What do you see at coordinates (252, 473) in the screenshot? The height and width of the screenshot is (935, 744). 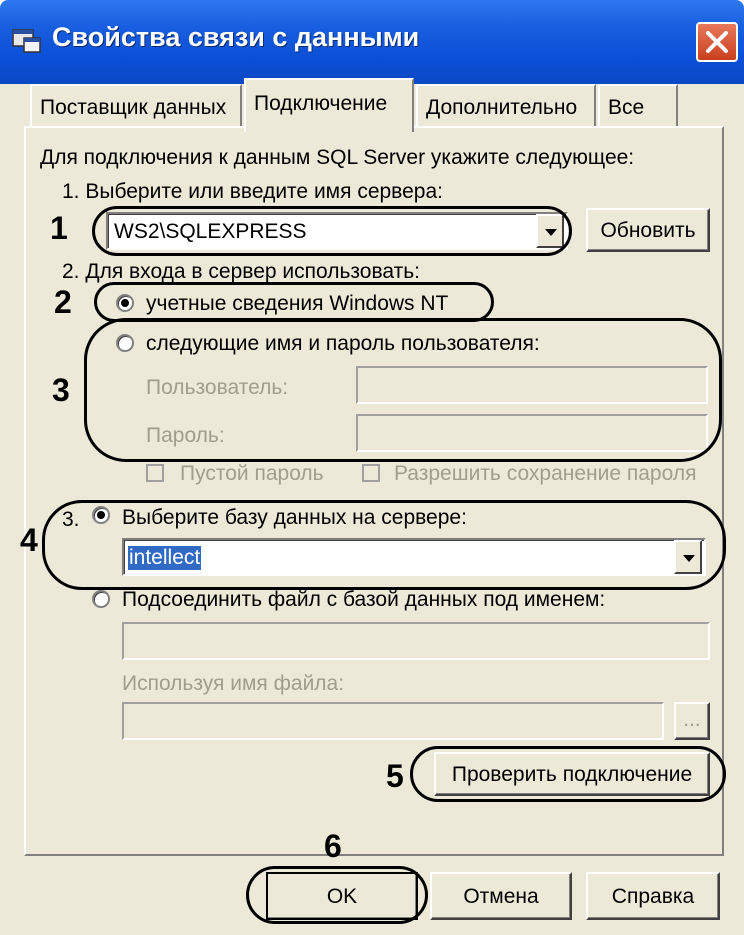 I see `blank-password-label: Пустой пароль` at bounding box center [252, 473].